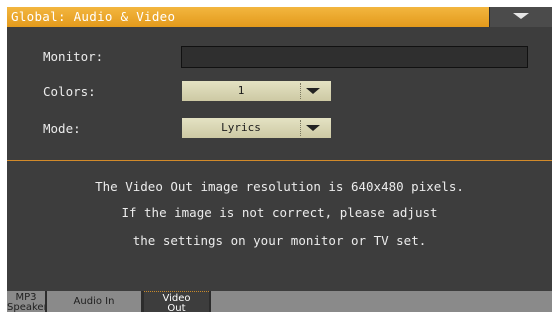 This screenshot has height=312, width=553. Describe the element at coordinates (93, 16) in the screenshot. I see `page-title: Global: Audio & Video` at that location.